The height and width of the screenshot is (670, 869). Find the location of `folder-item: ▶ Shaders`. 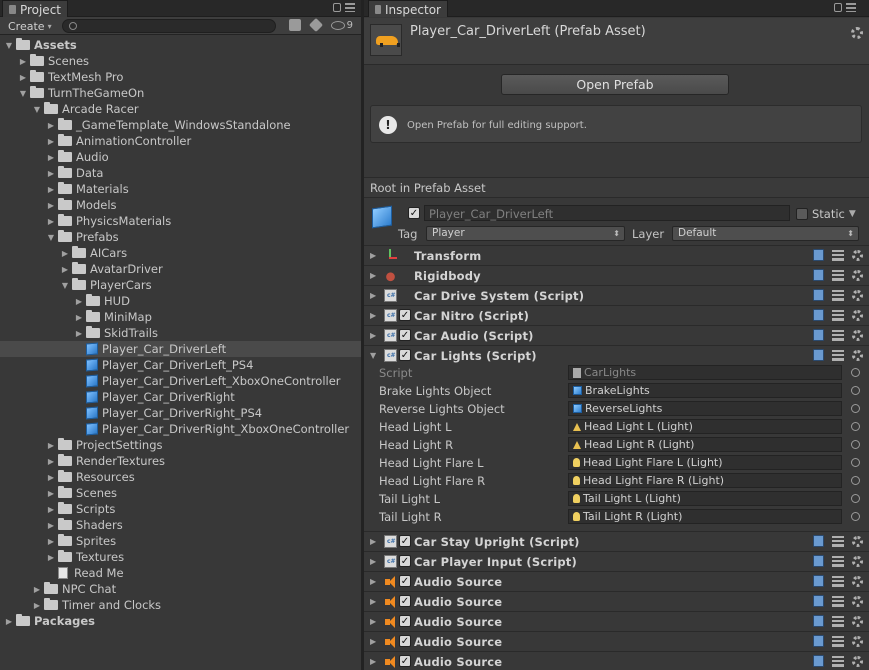

folder-item: ▶ Shaders is located at coordinates (180, 525).